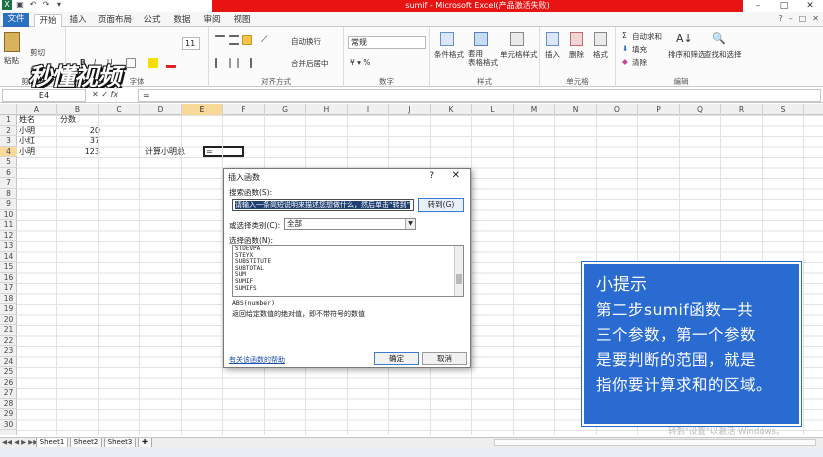 The image size is (823, 457). I want to click on conditional-format-icon, so click(447, 39).